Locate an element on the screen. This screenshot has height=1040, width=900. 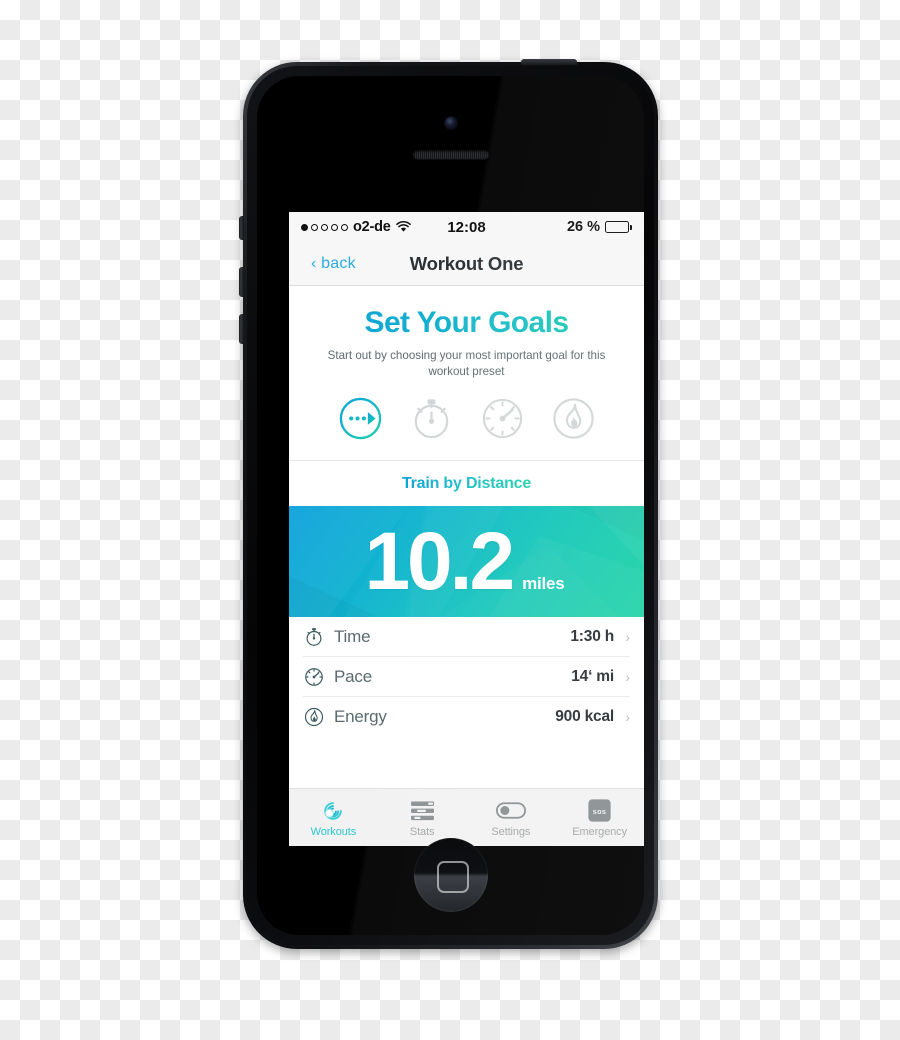
home-button is located at coordinates (450, 875).